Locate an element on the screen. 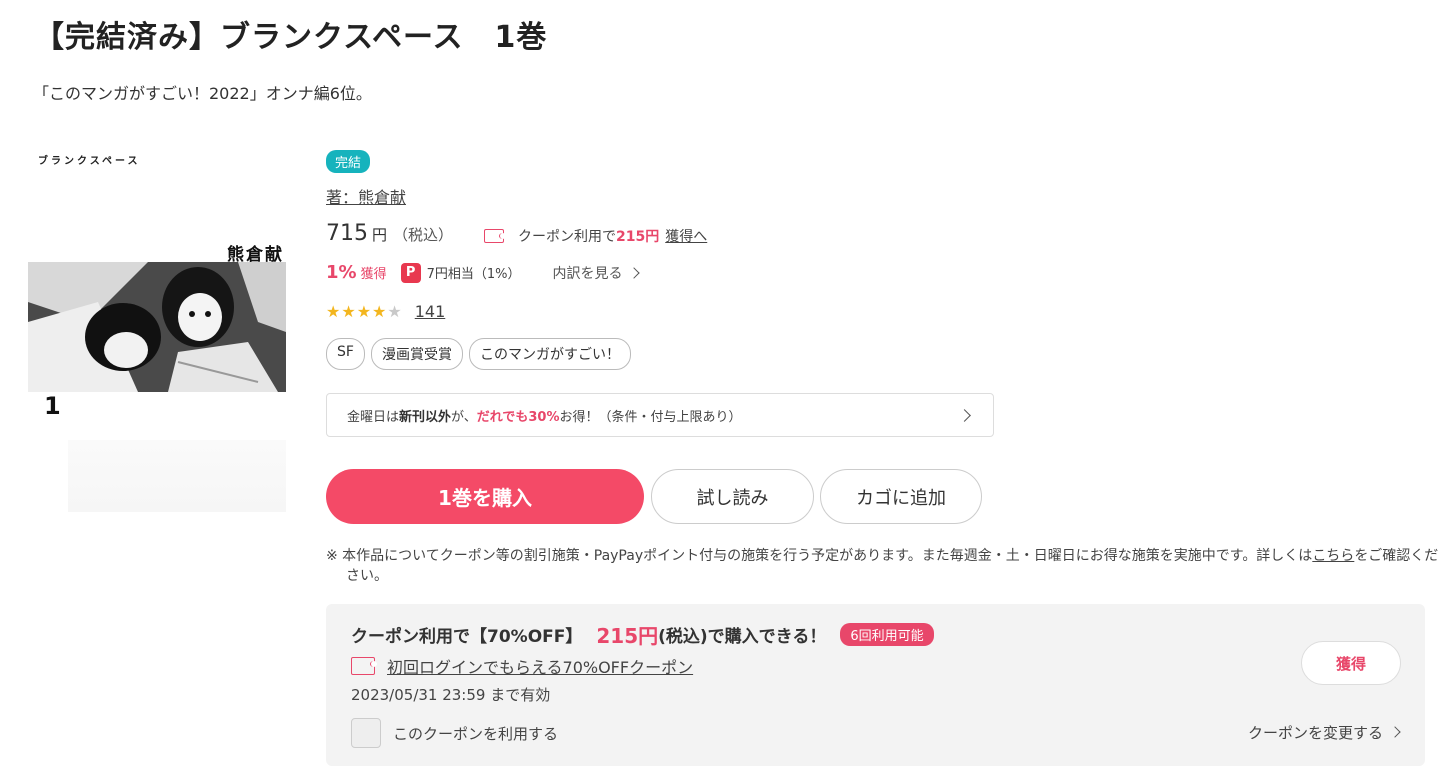 The height and width of the screenshot is (784, 1441). price-unit: 円 is located at coordinates (380, 235).